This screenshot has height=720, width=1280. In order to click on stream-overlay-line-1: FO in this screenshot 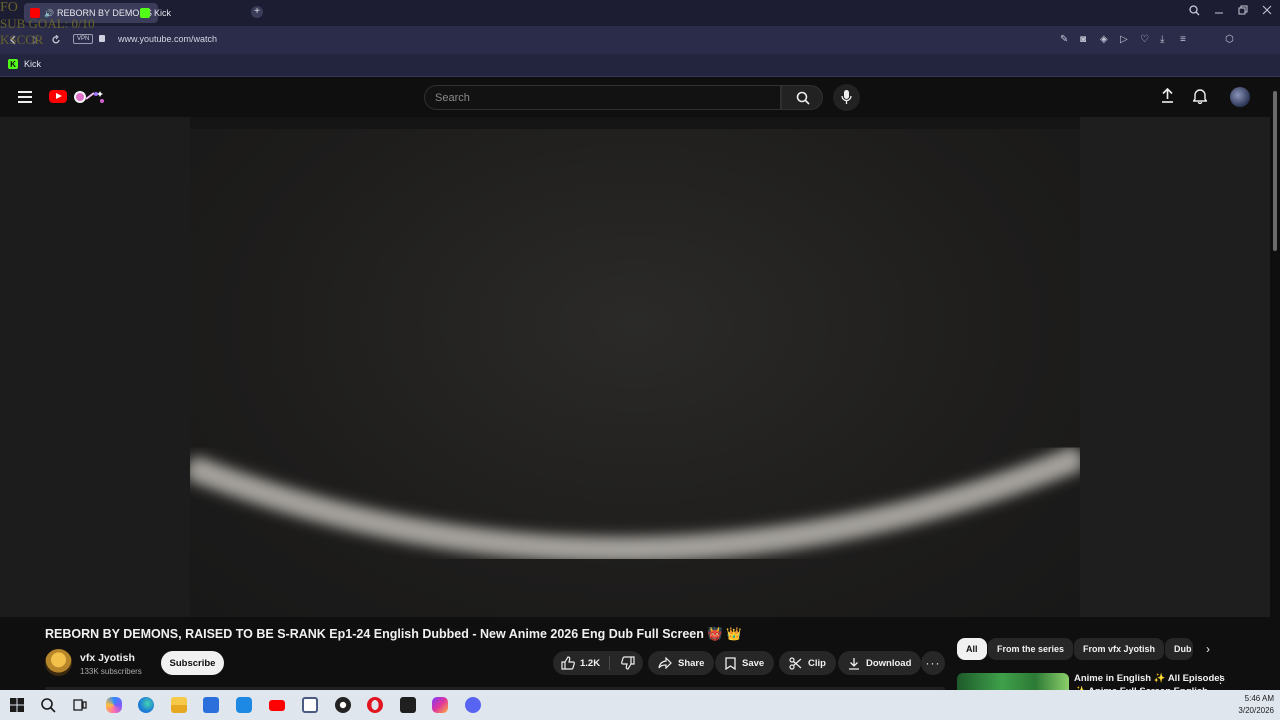, I will do `click(9, 7)`.